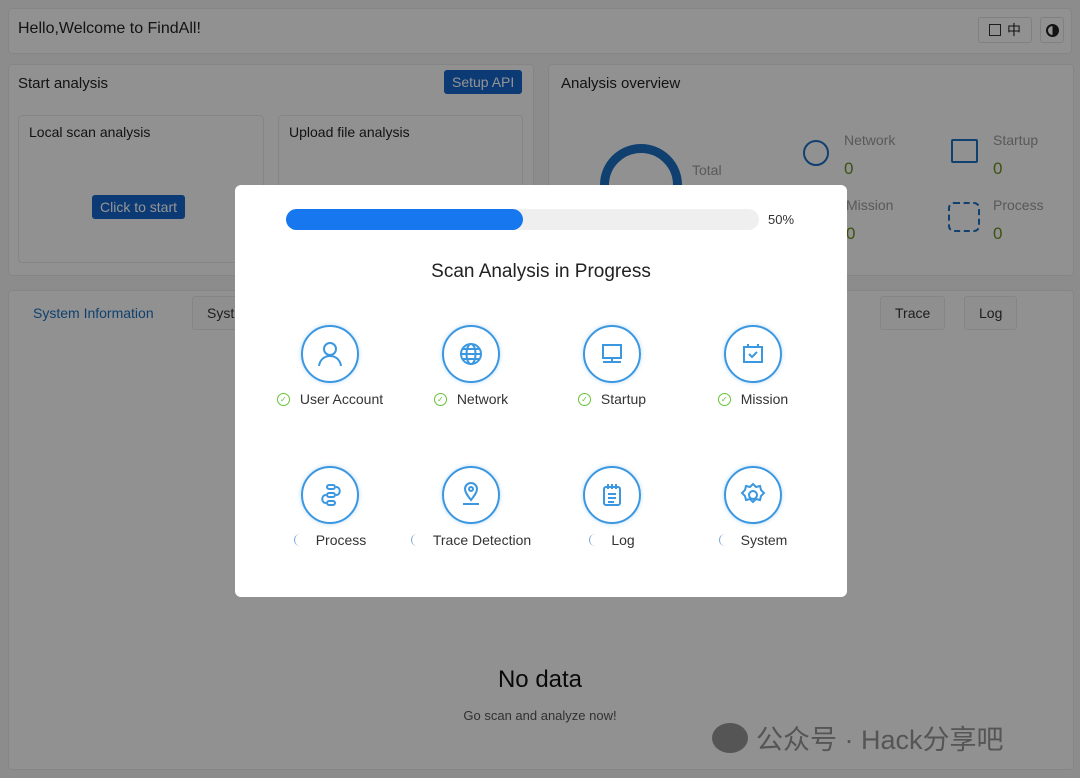  I want to click on scan-item: Log, so click(612, 507).